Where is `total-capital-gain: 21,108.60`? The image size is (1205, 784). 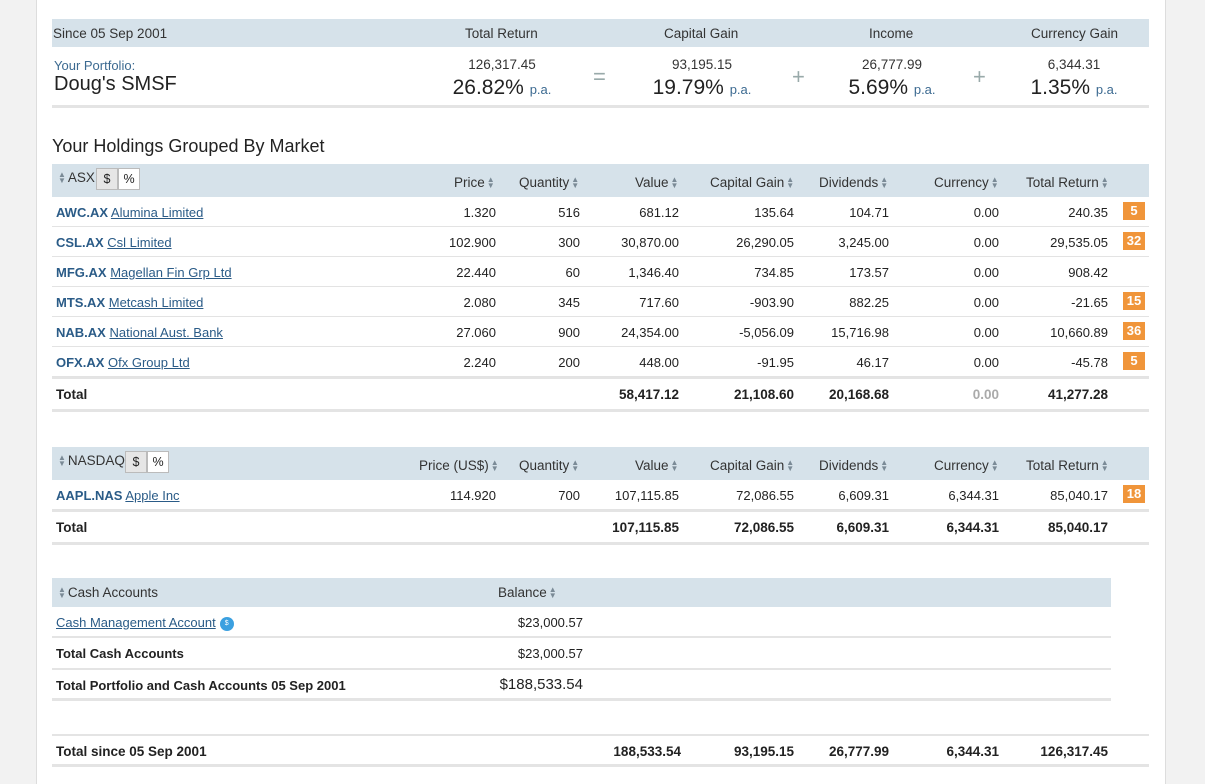 total-capital-gain: 21,108.60 is located at coordinates (763, 394).